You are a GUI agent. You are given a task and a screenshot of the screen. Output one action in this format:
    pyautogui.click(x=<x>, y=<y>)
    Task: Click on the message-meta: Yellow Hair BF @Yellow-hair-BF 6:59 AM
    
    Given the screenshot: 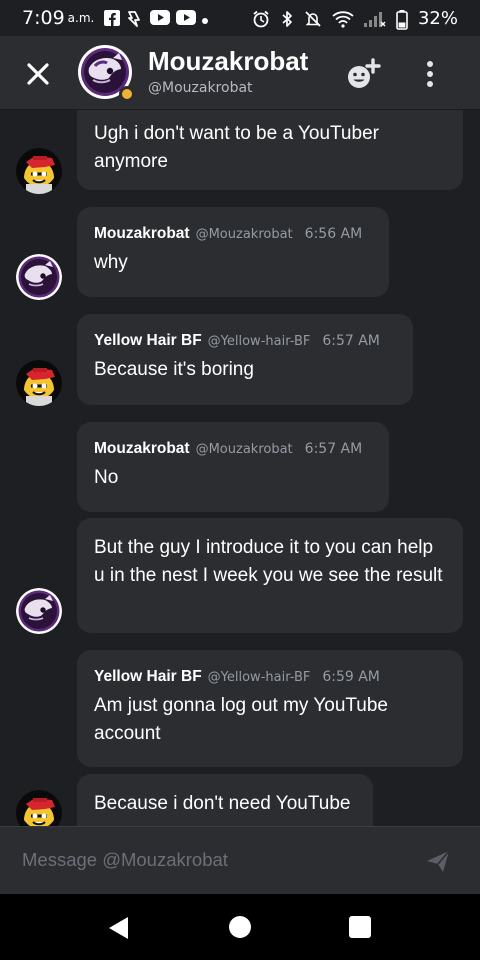 What is the action you would take?
    pyautogui.click(x=270, y=677)
    